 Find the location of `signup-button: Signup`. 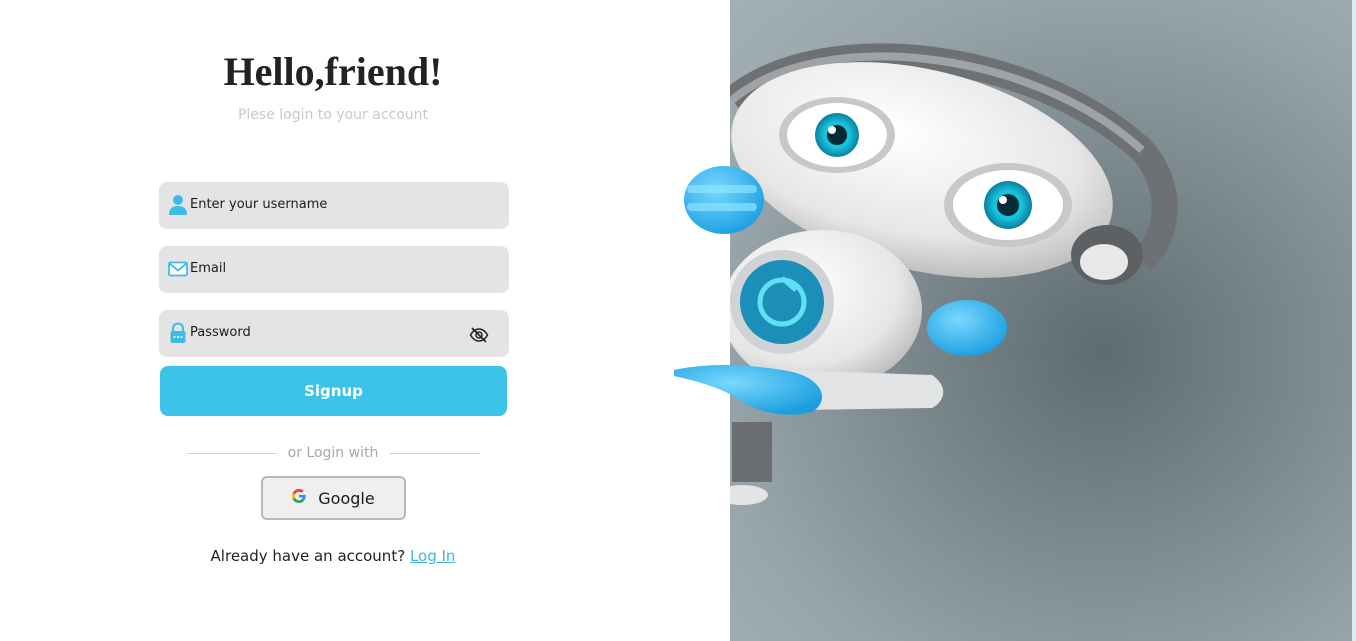

signup-button: Signup is located at coordinates (333, 391).